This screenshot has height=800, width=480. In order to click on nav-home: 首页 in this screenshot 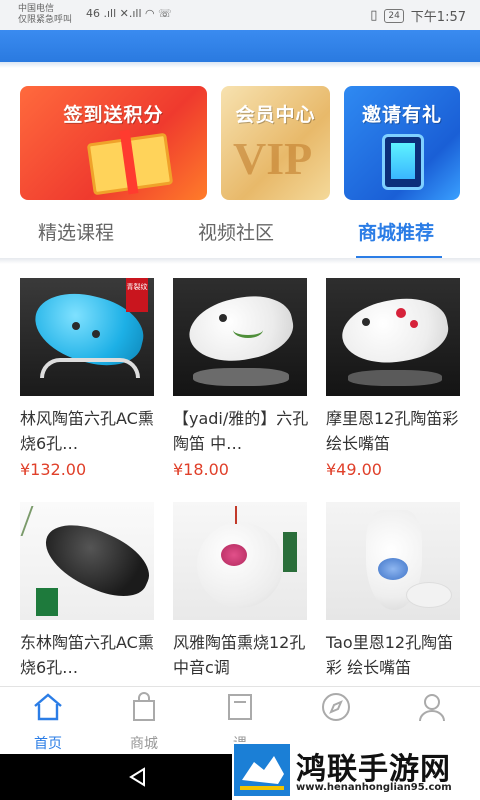, I will do `click(48, 721)`.